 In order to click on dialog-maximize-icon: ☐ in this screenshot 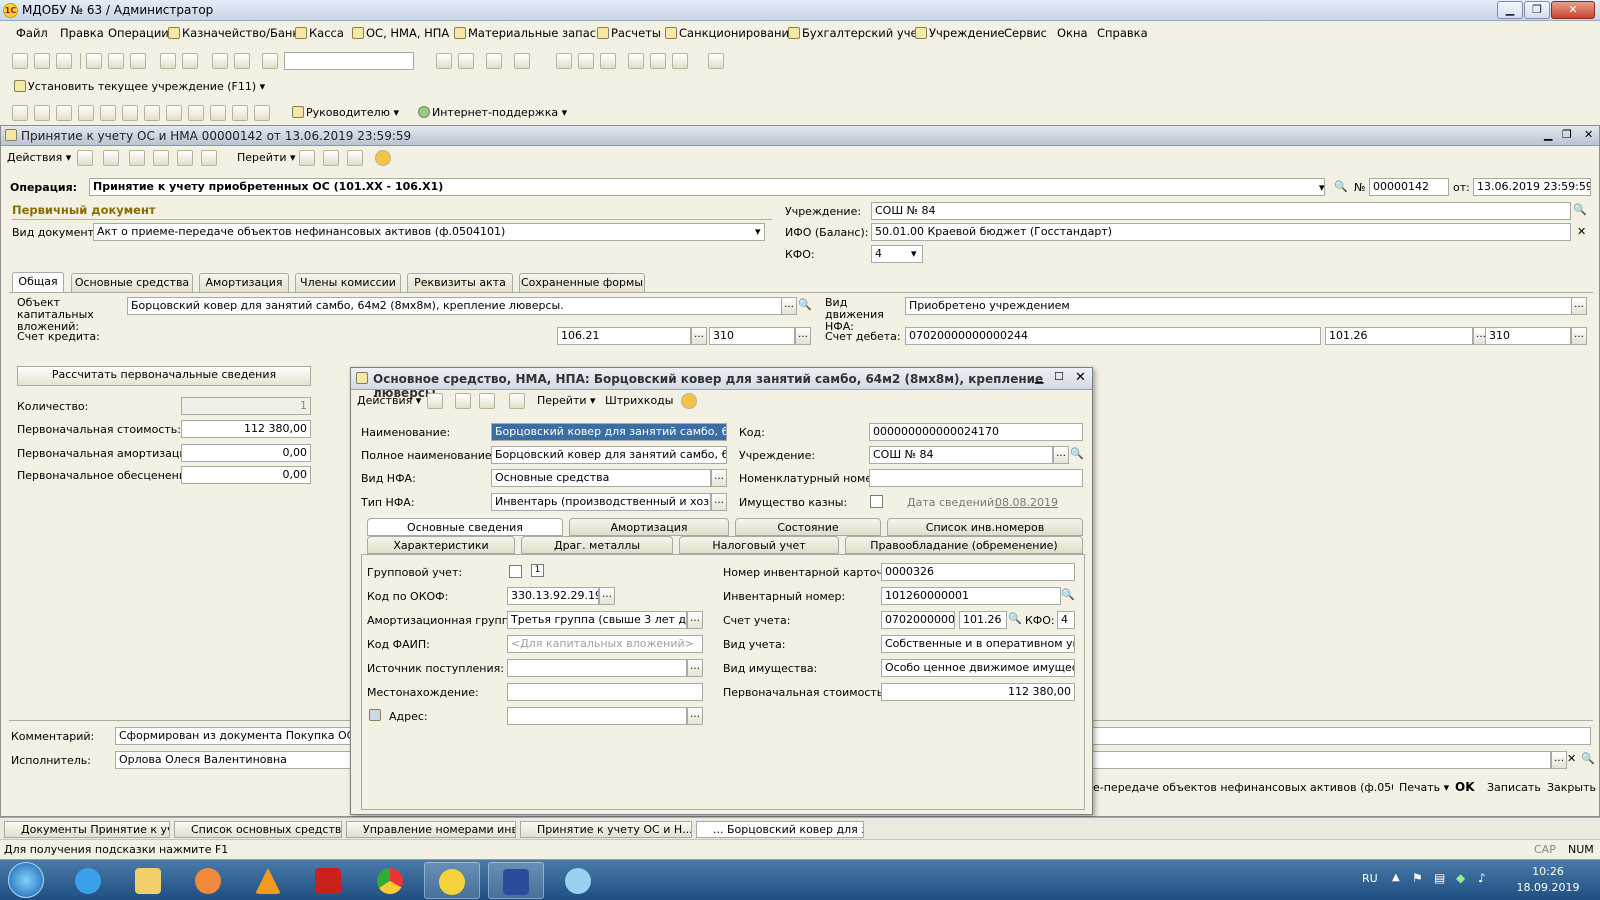, I will do `click(1059, 376)`.